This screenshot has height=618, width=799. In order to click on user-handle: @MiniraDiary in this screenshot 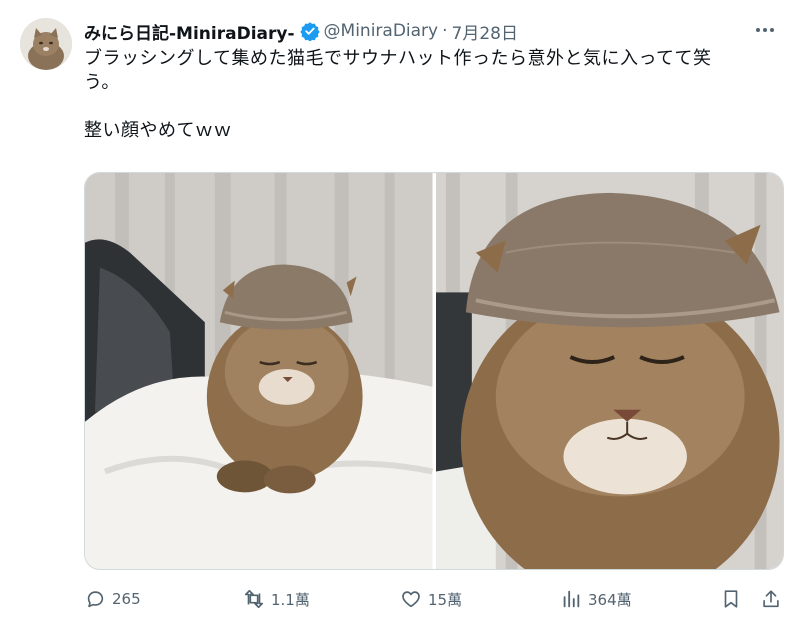, I will do `click(381, 31)`.